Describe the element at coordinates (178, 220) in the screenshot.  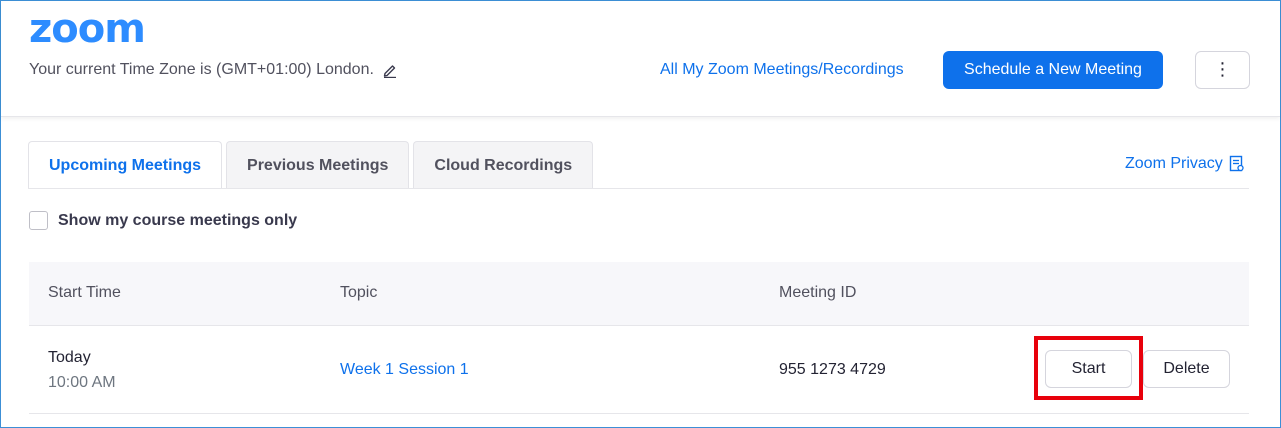
I see `course-filter-label: Show my course meetings only` at that location.